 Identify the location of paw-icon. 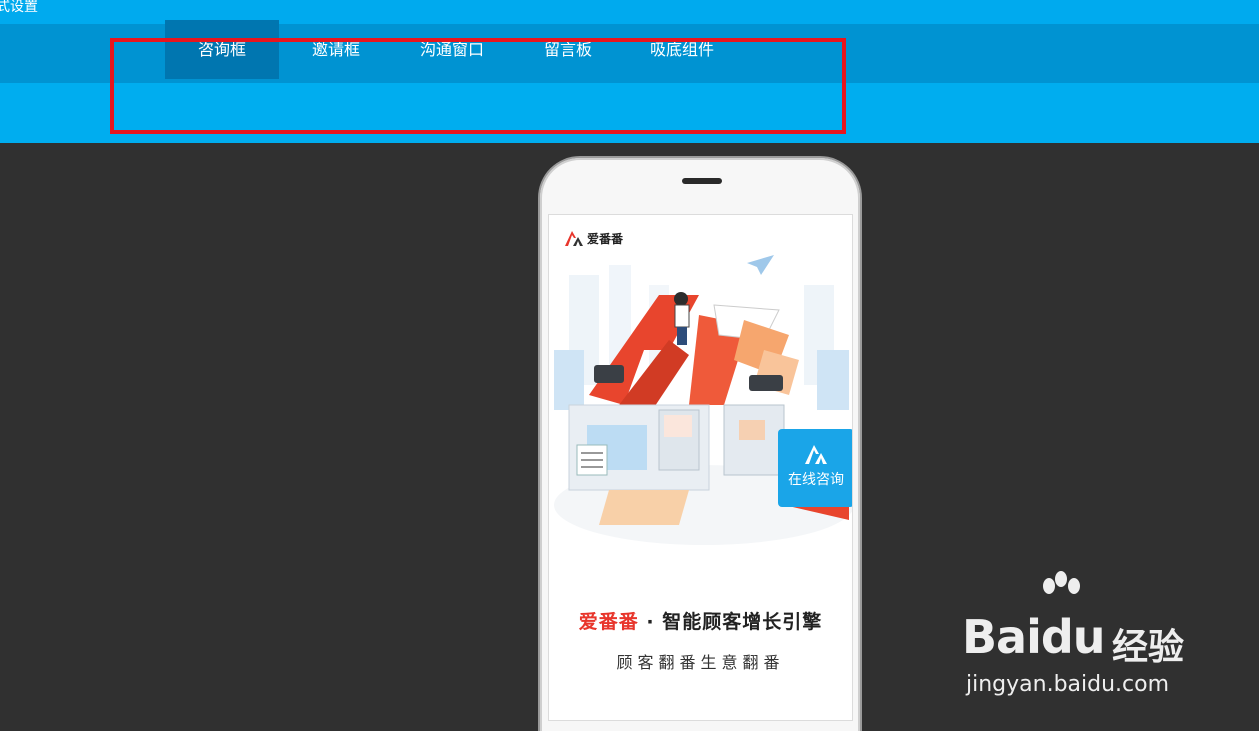
(1061, 582).